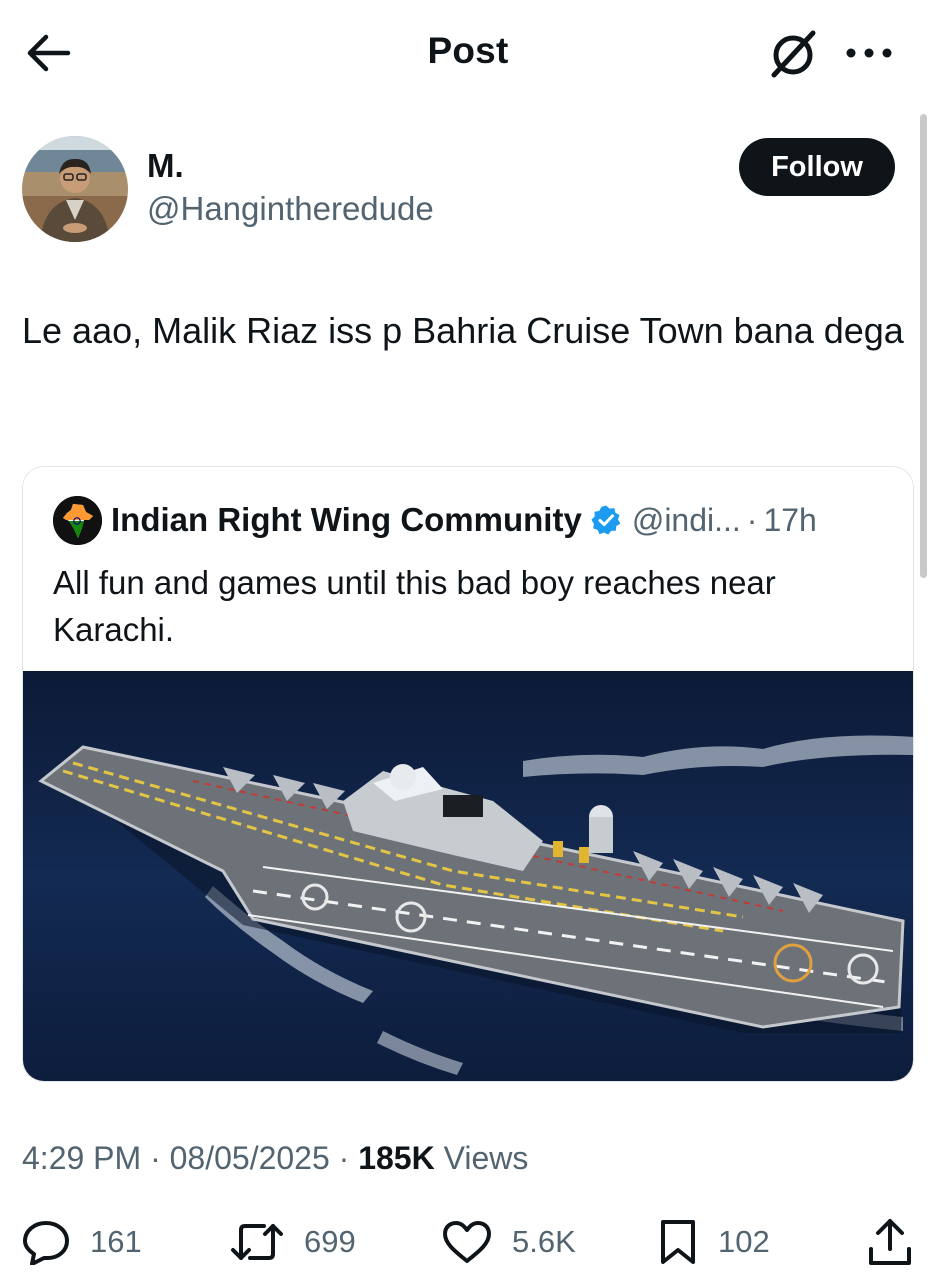 This screenshot has width=936, height=1280. Describe the element at coordinates (923, 346) in the screenshot. I see `scrollbar` at that location.